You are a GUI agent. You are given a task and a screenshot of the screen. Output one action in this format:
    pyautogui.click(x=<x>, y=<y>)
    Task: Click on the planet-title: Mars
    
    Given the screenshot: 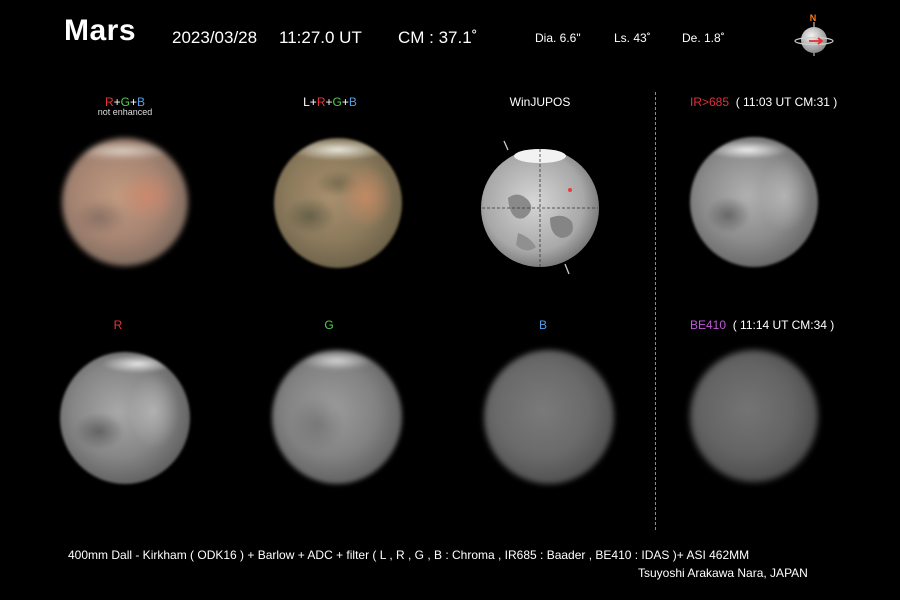 What is the action you would take?
    pyautogui.click(x=100, y=30)
    